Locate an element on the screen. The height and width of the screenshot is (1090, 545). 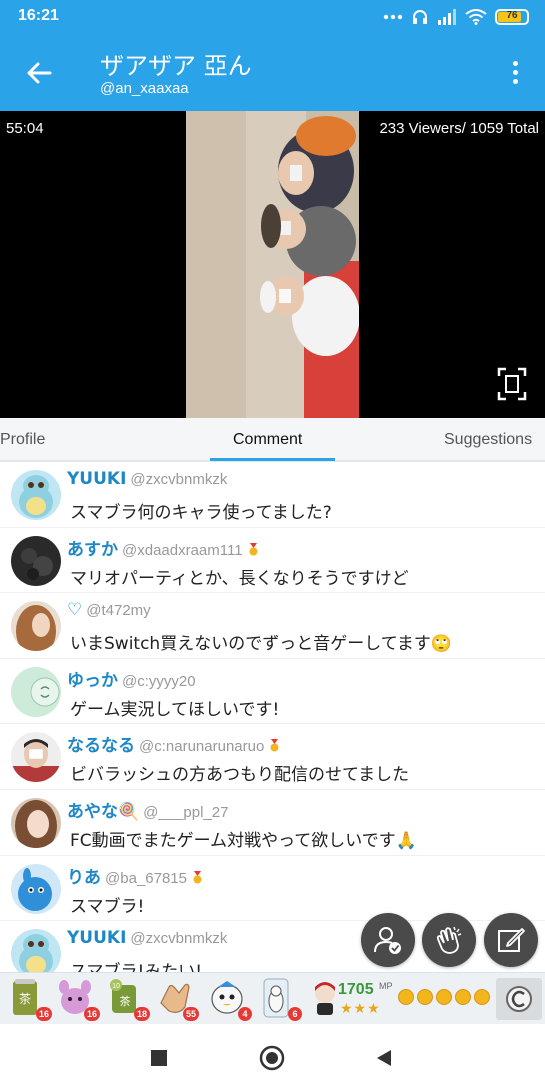
back-button is located at coordinates (39, 73).